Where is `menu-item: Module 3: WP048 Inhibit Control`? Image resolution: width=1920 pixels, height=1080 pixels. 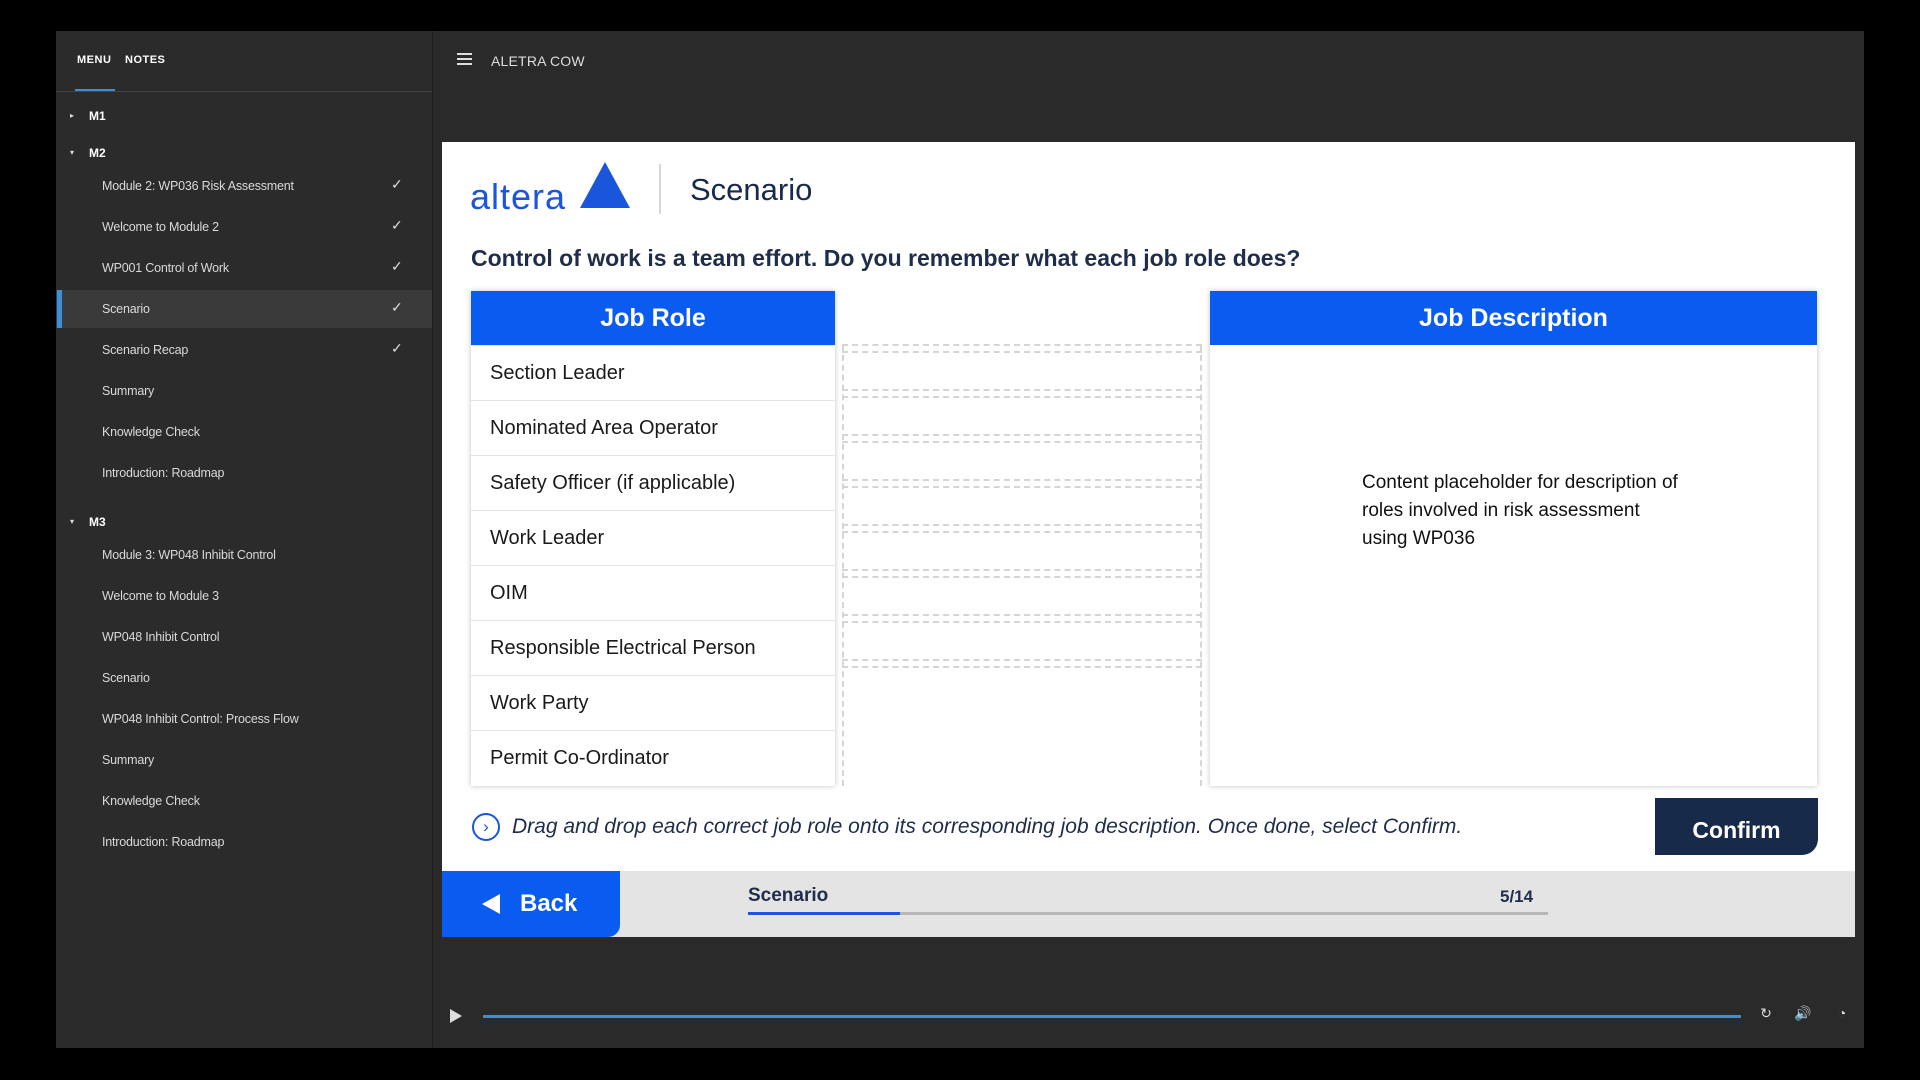 menu-item: Module 3: WP048 Inhibit Control is located at coordinates (244, 555).